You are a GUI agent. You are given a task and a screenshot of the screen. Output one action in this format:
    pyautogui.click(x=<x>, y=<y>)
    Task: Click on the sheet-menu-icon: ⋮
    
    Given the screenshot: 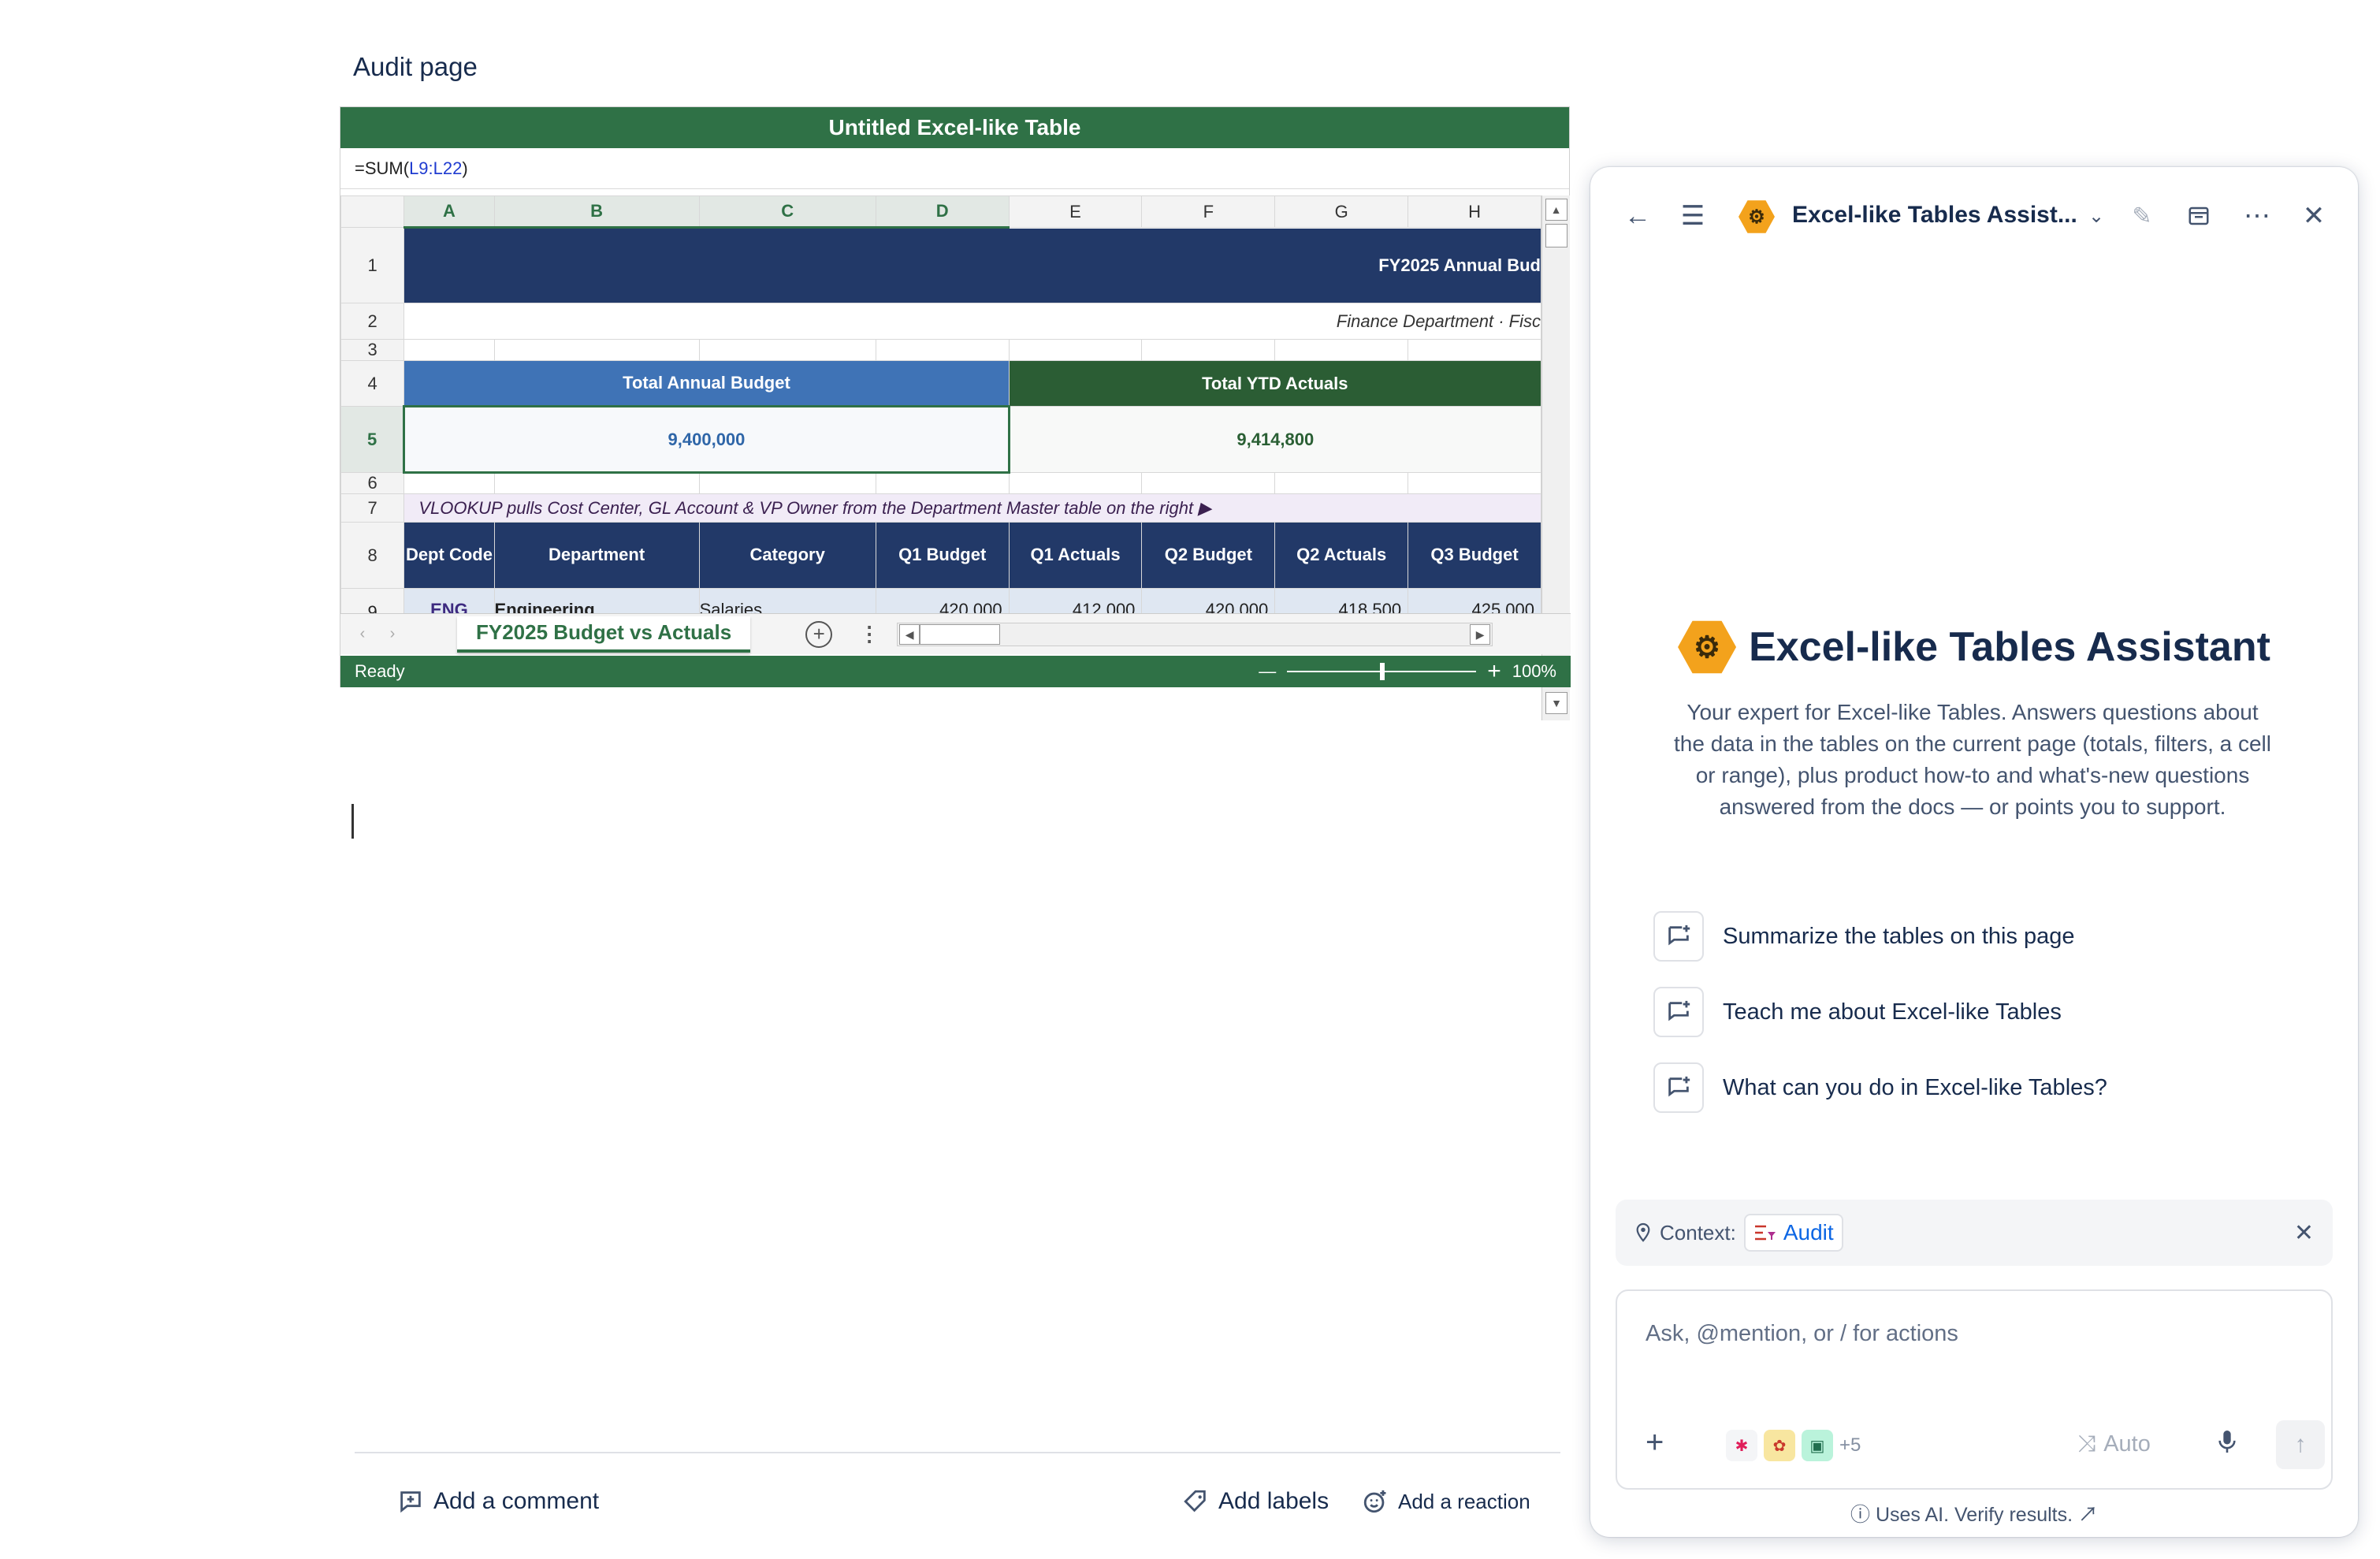 What is the action you would take?
    pyautogui.click(x=869, y=634)
    